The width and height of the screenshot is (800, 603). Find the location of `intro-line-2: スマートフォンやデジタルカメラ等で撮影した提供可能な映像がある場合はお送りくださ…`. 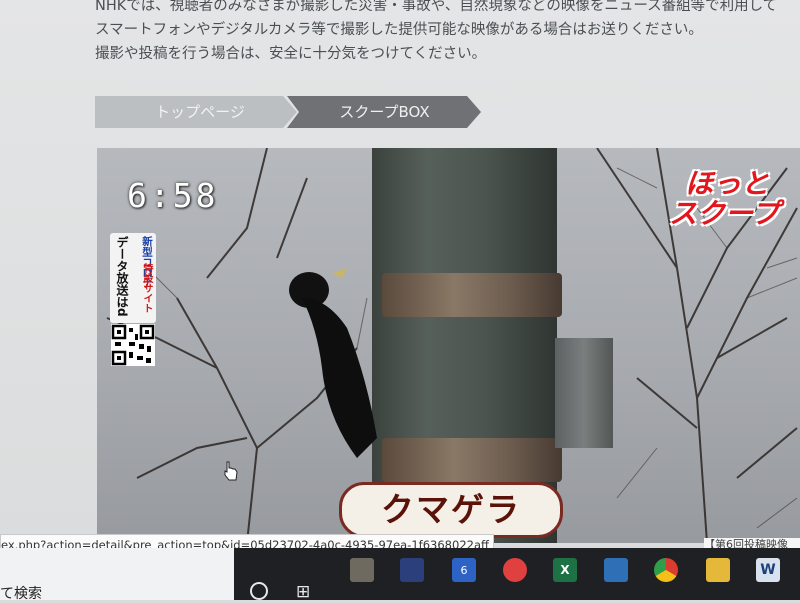

intro-line-2: スマートフォンやデジタルカメラ等で撮影した提供可能な映像がある場合はお送りくださ… is located at coordinates (399, 30).